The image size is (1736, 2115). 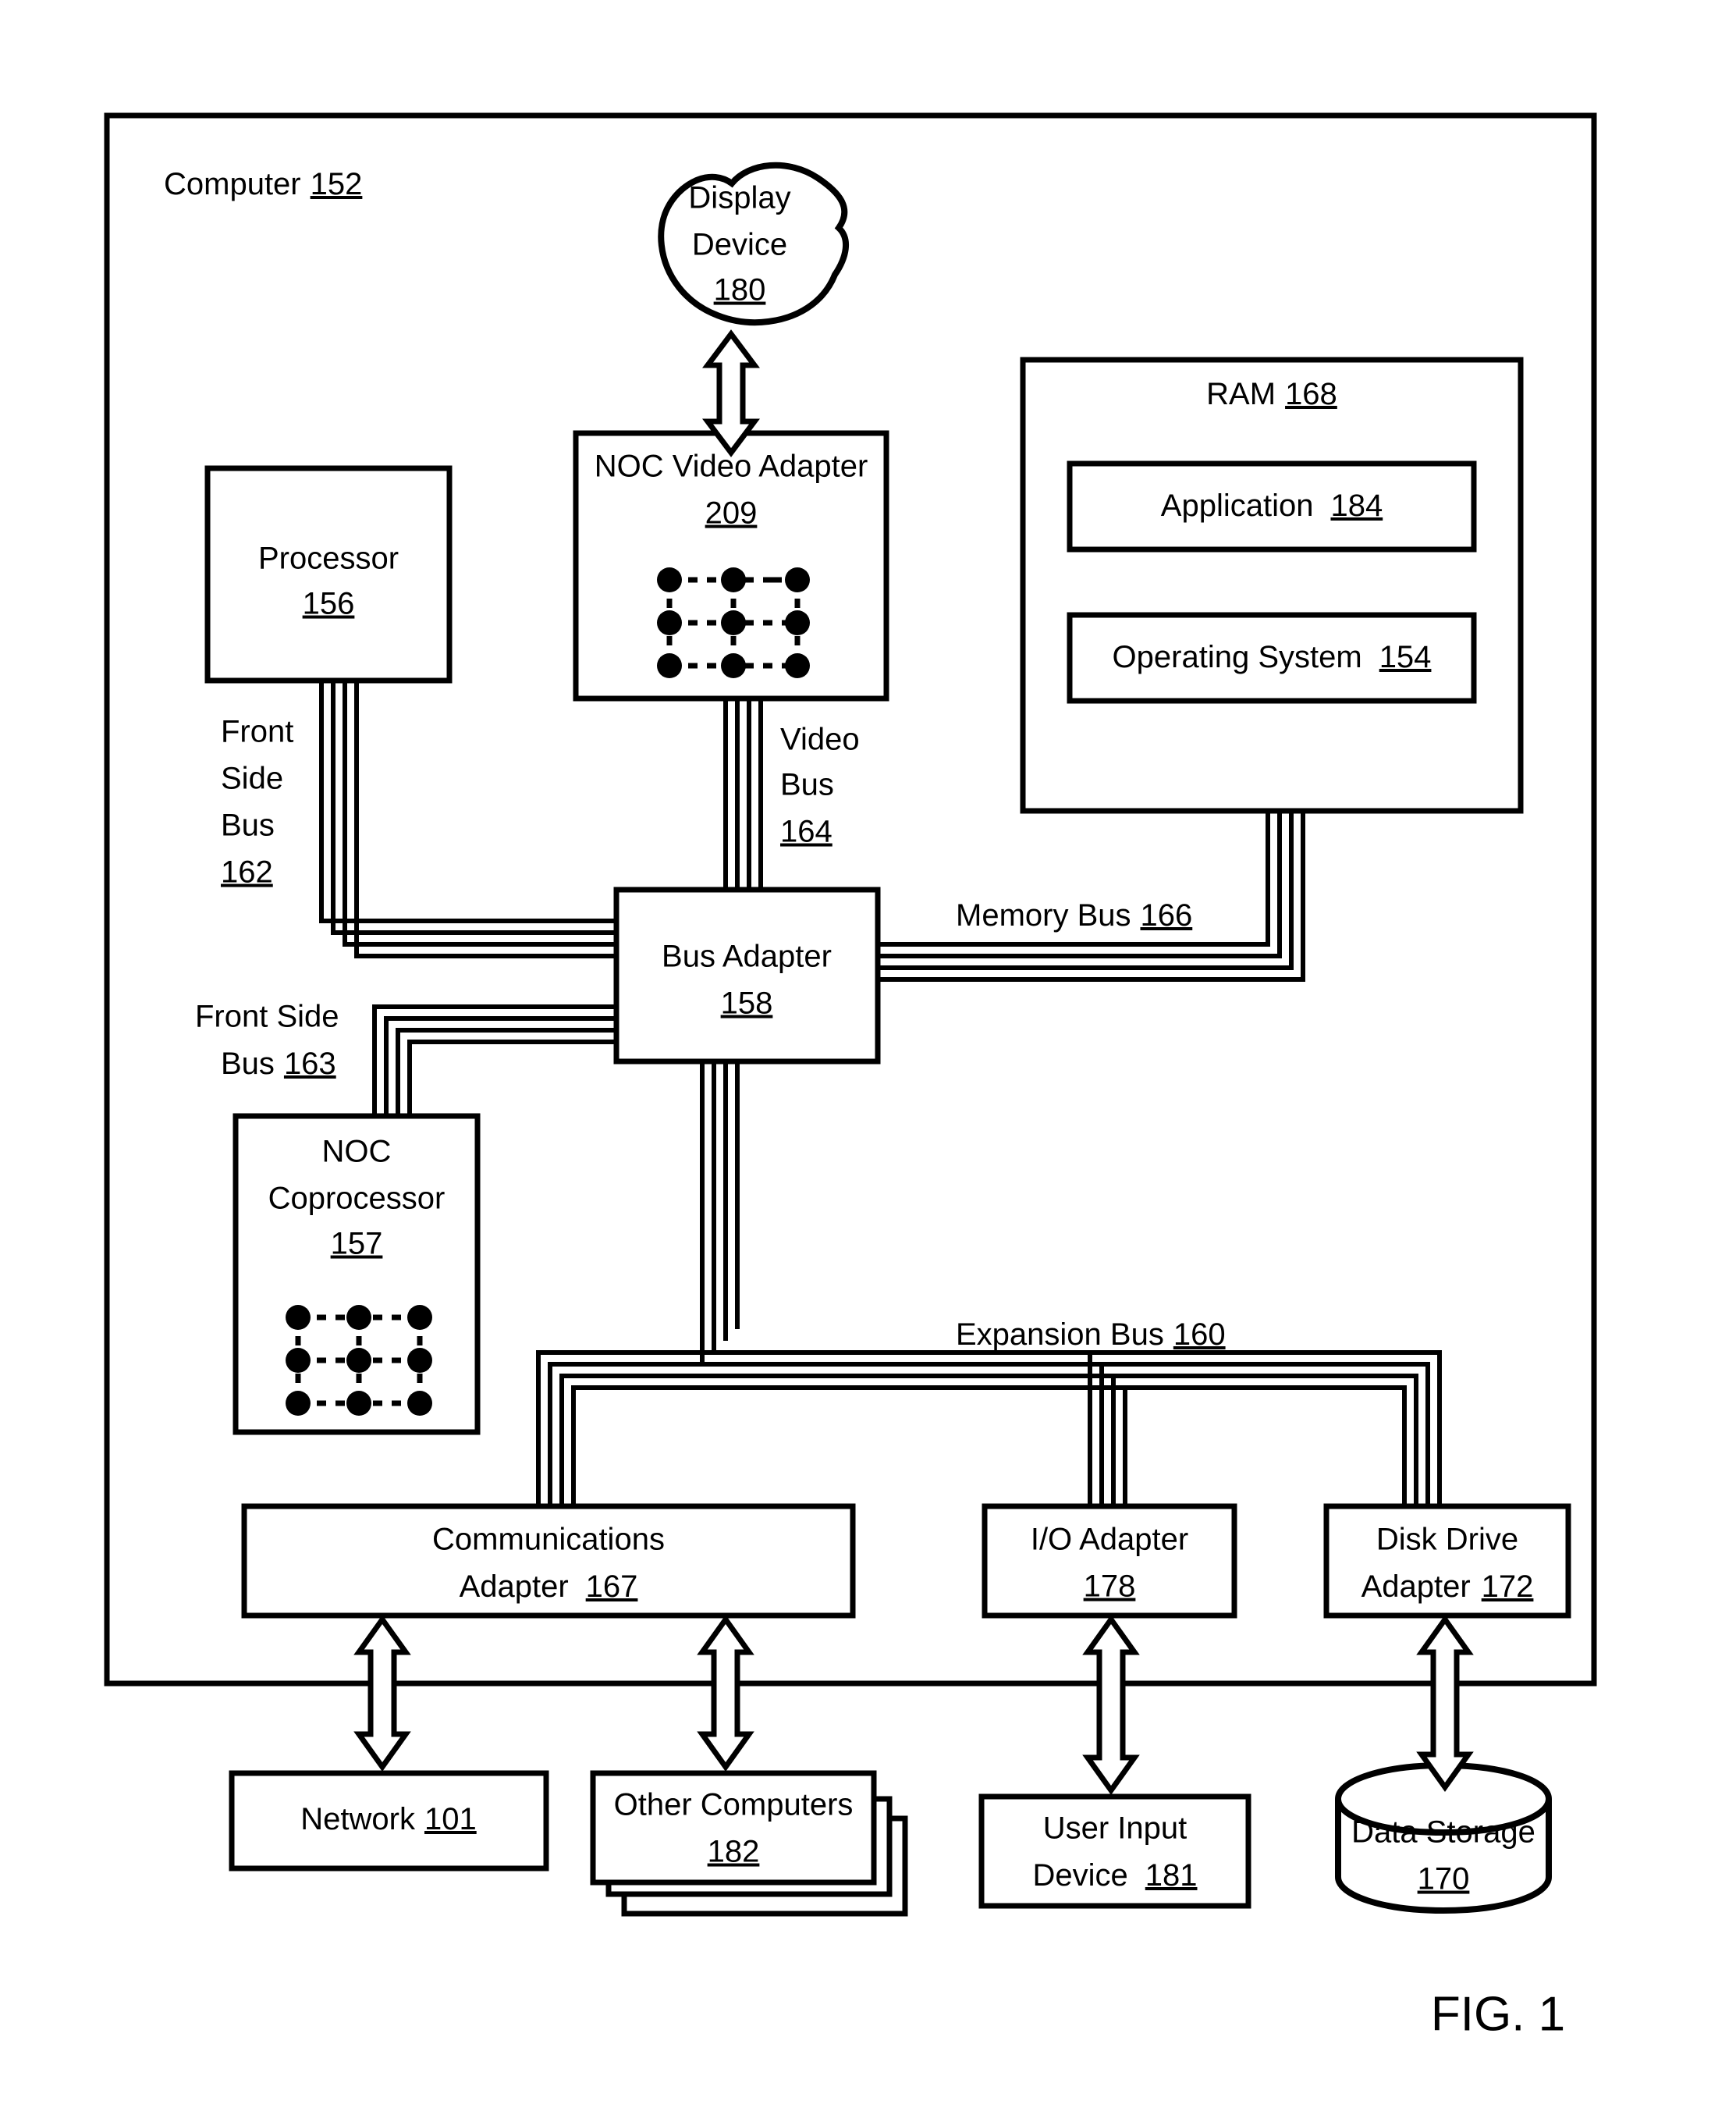 What do you see at coordinates (1074, 915) in the screenshot?
I see `memory-bus-166-label: Memory Bus 166` at bounding box center [1074, 915].